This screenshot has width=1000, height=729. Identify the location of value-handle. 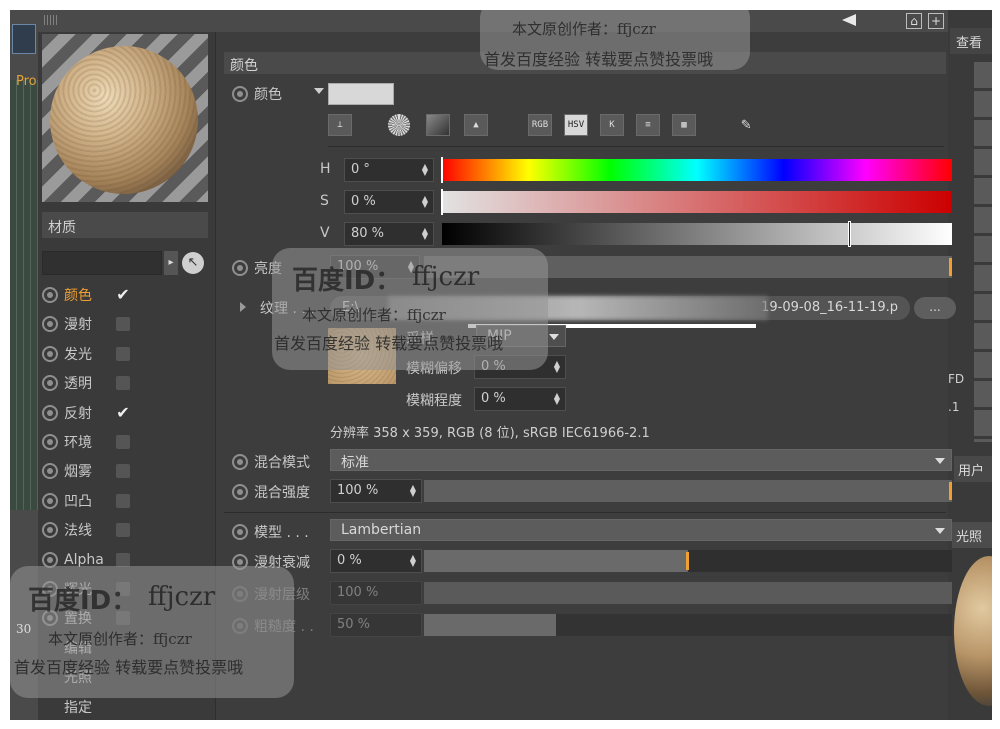
(849, 234).